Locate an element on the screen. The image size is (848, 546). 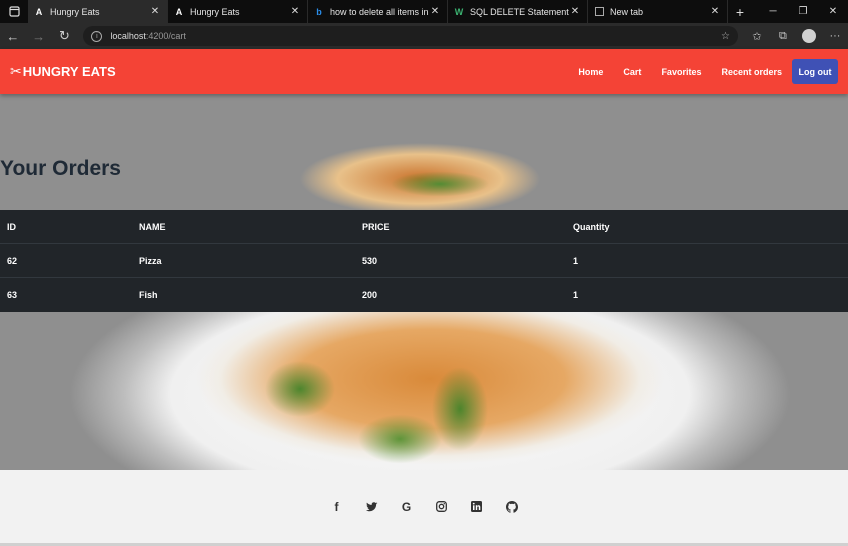
cell-name: Fish is located at coordinates (148, 295).